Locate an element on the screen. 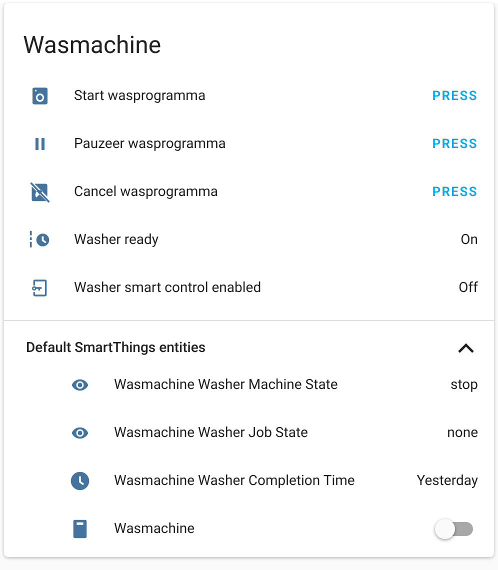  entity-name: Wasmachine Washer Completion Time is located at coordinates (235, 481).